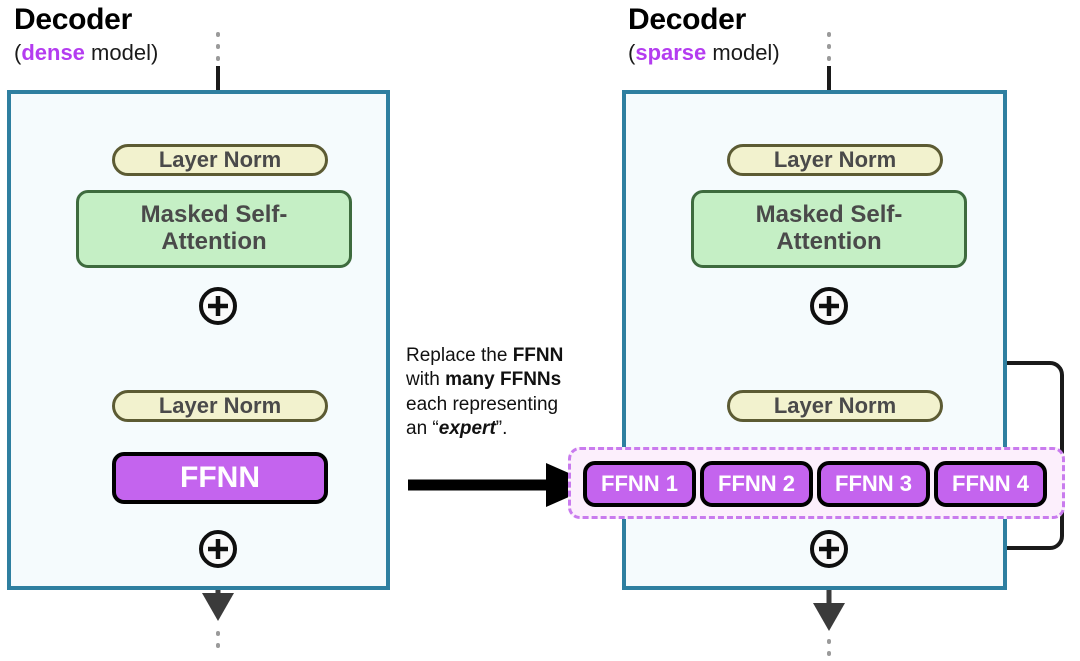  What do you see at coordinates (756, 484) in the screenshot?
I see `expert-ffnn-2: FFNN 2` at bounding box center [756, 484].